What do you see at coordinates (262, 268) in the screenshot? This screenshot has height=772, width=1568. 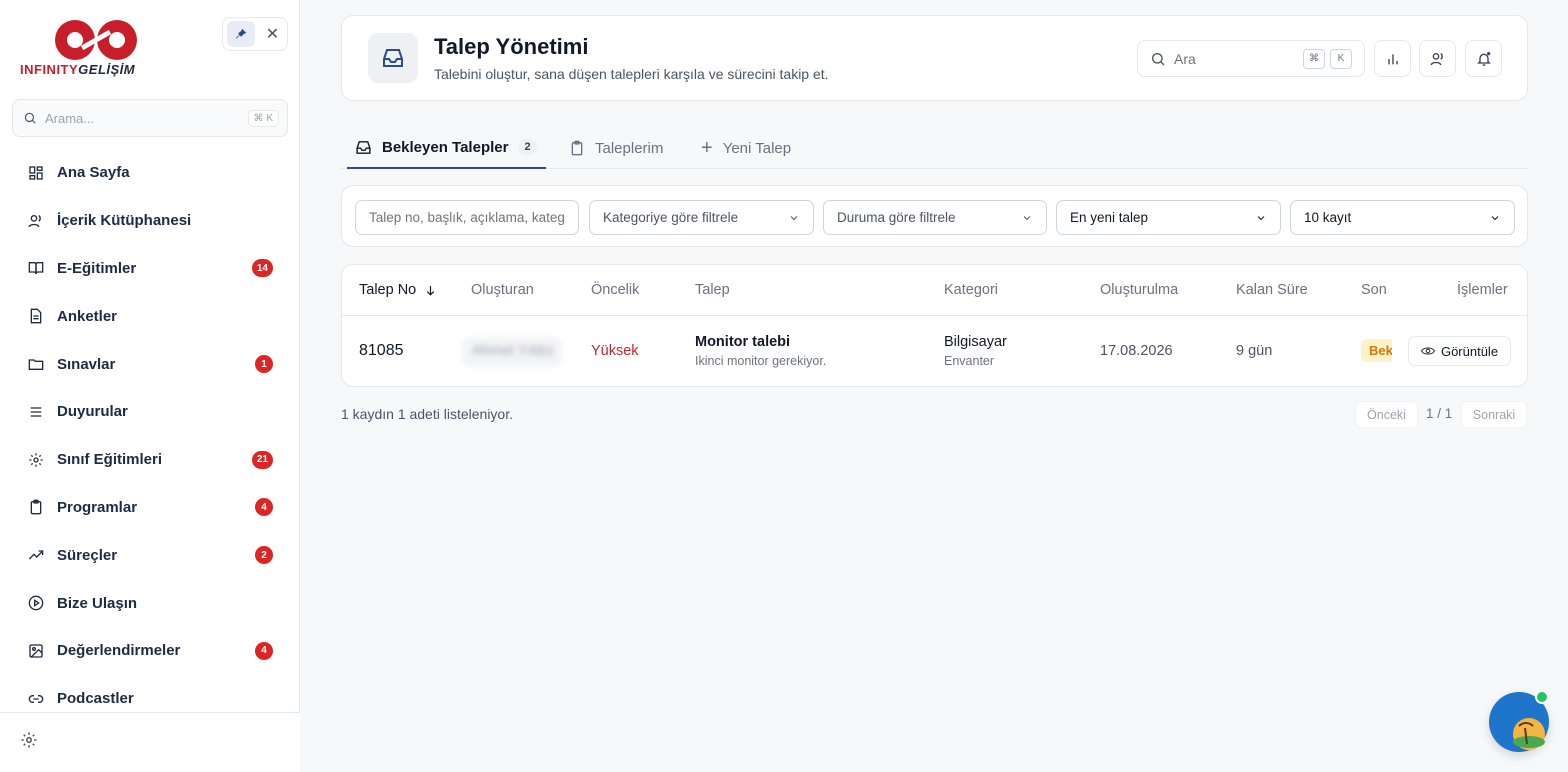 I see `count-badge: 14` at bounding box center [262, 268].